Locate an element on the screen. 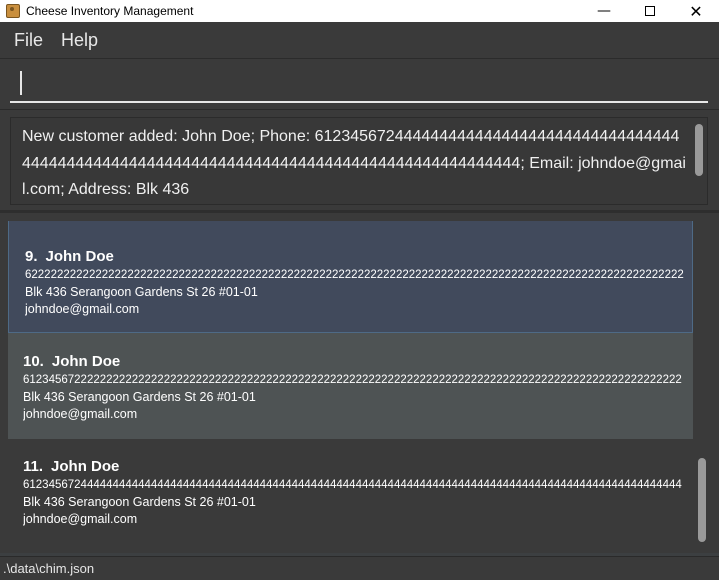 The width and height of the screenshot is (719, 580). command-input is located at coordinates (359, 84).